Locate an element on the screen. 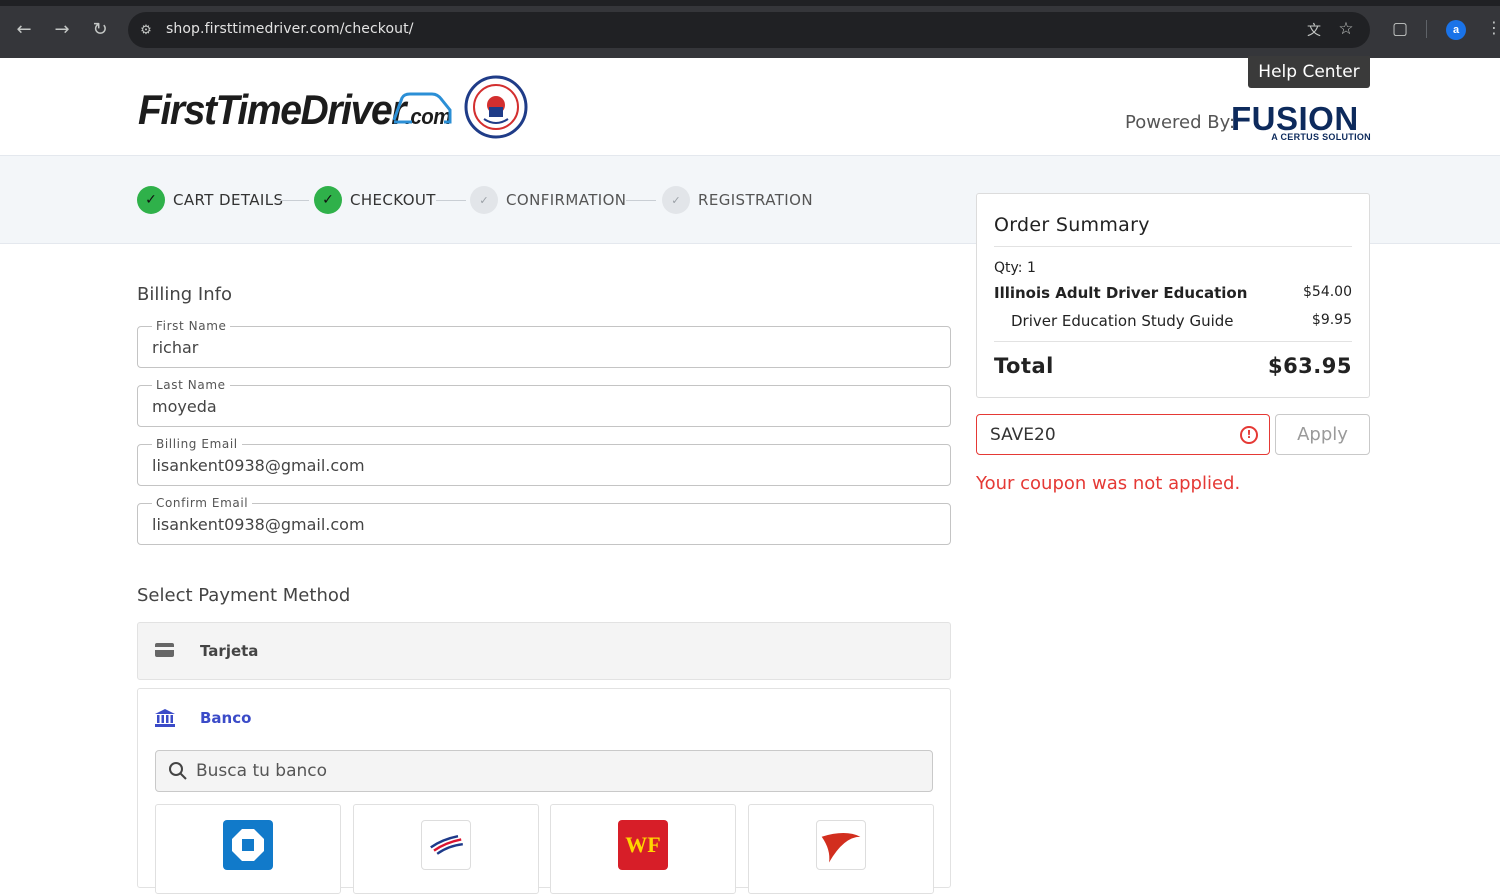 The image size is (1500, 894). translate-icon: 文 is located at coordinates (1314, 30).